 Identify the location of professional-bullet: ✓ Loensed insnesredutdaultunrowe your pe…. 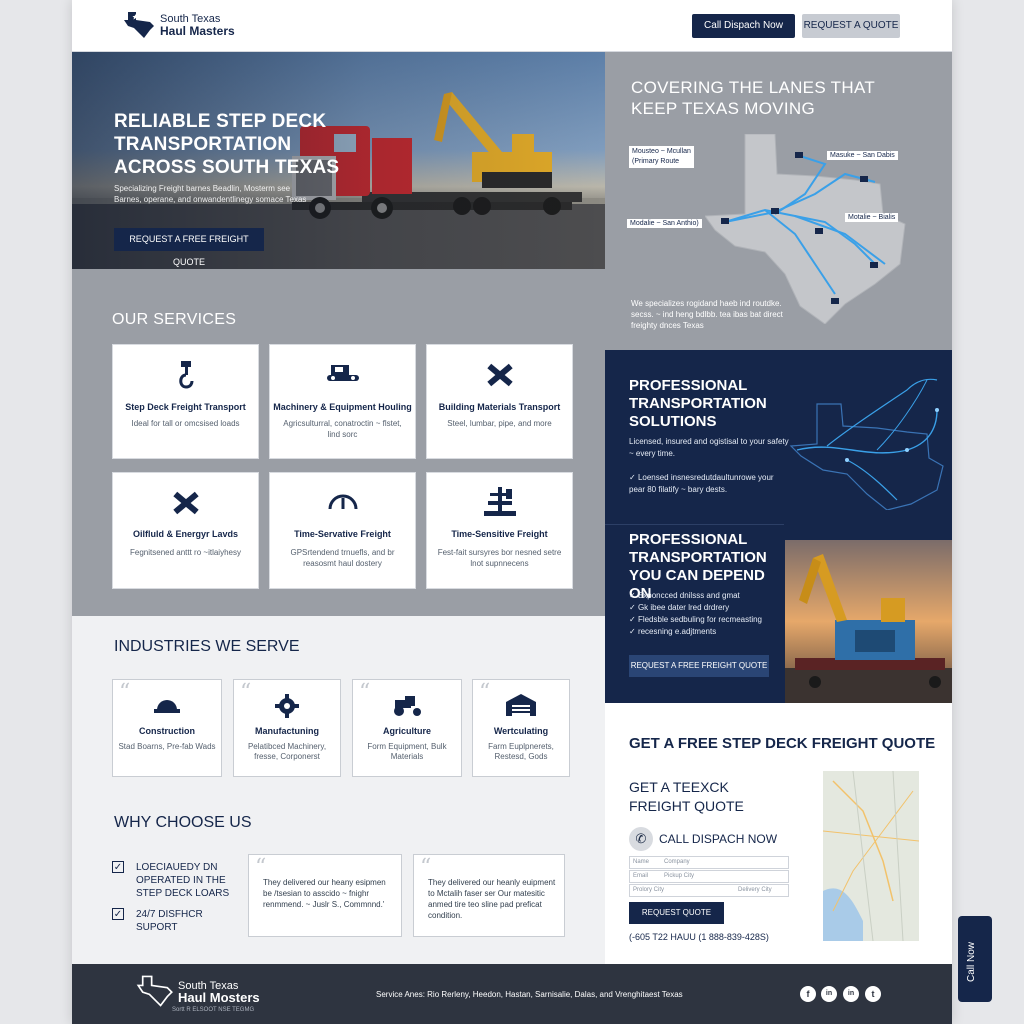
(709, 484).